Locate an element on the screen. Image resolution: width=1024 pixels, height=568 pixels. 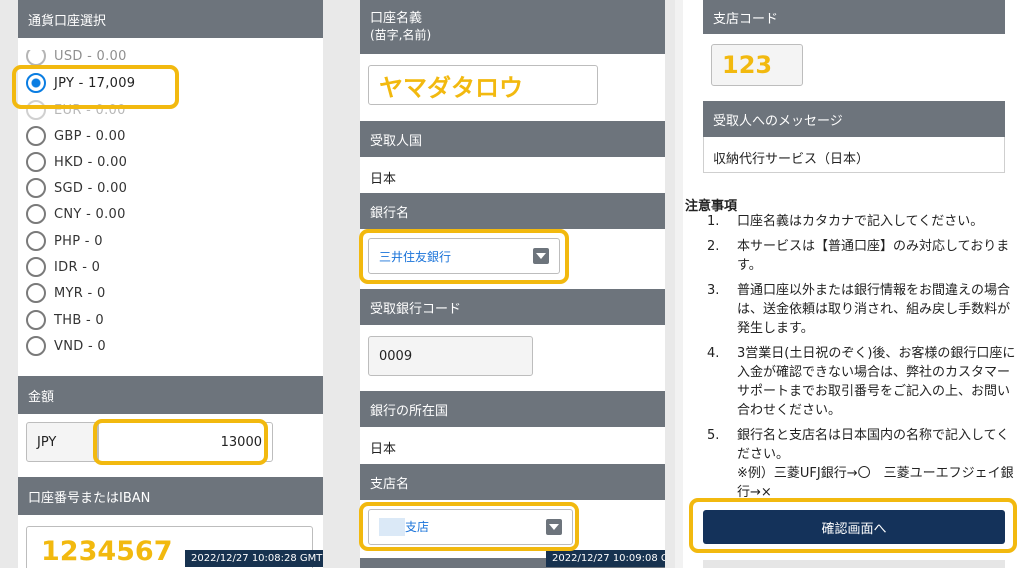
note-item: 1. 口座名義はカタカナで記入してください。 is located at coordinates (862, 221).